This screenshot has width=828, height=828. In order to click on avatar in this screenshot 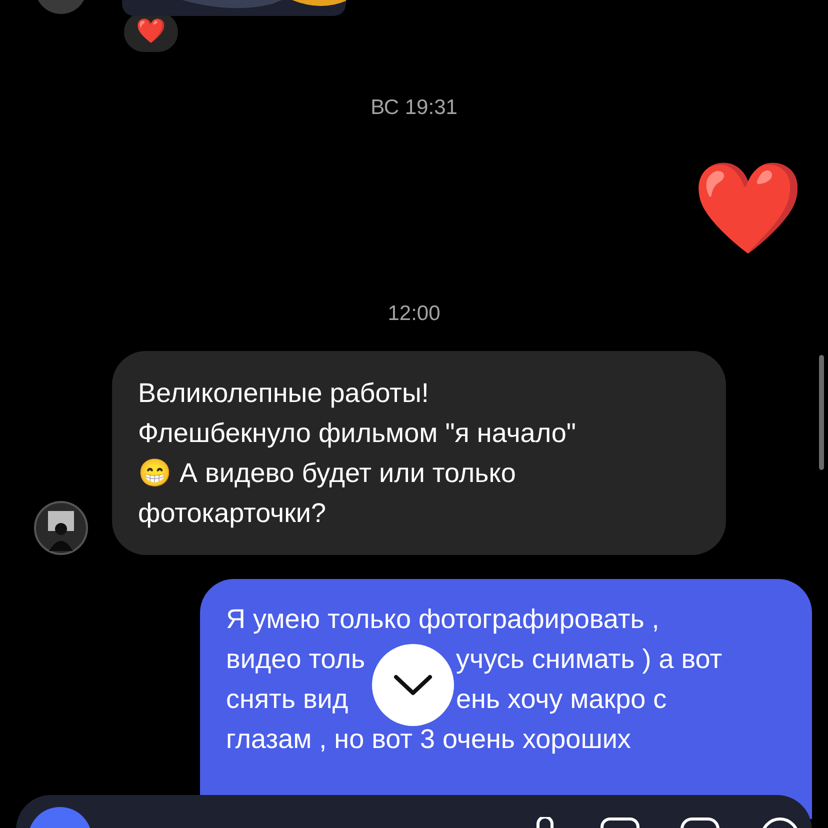, I will do `click(61, 528)`.